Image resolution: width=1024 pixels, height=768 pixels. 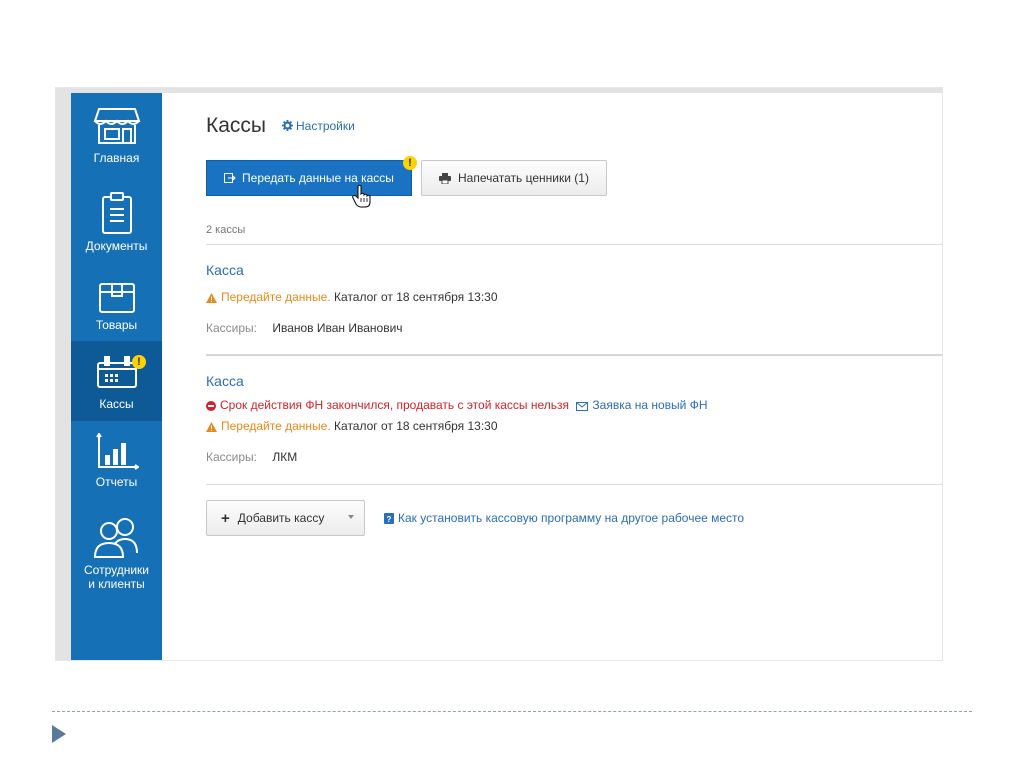 What do you see at coordinates (445, 178) in the screenshot?
I see `printer-icon` at bounding box center [445, 178].